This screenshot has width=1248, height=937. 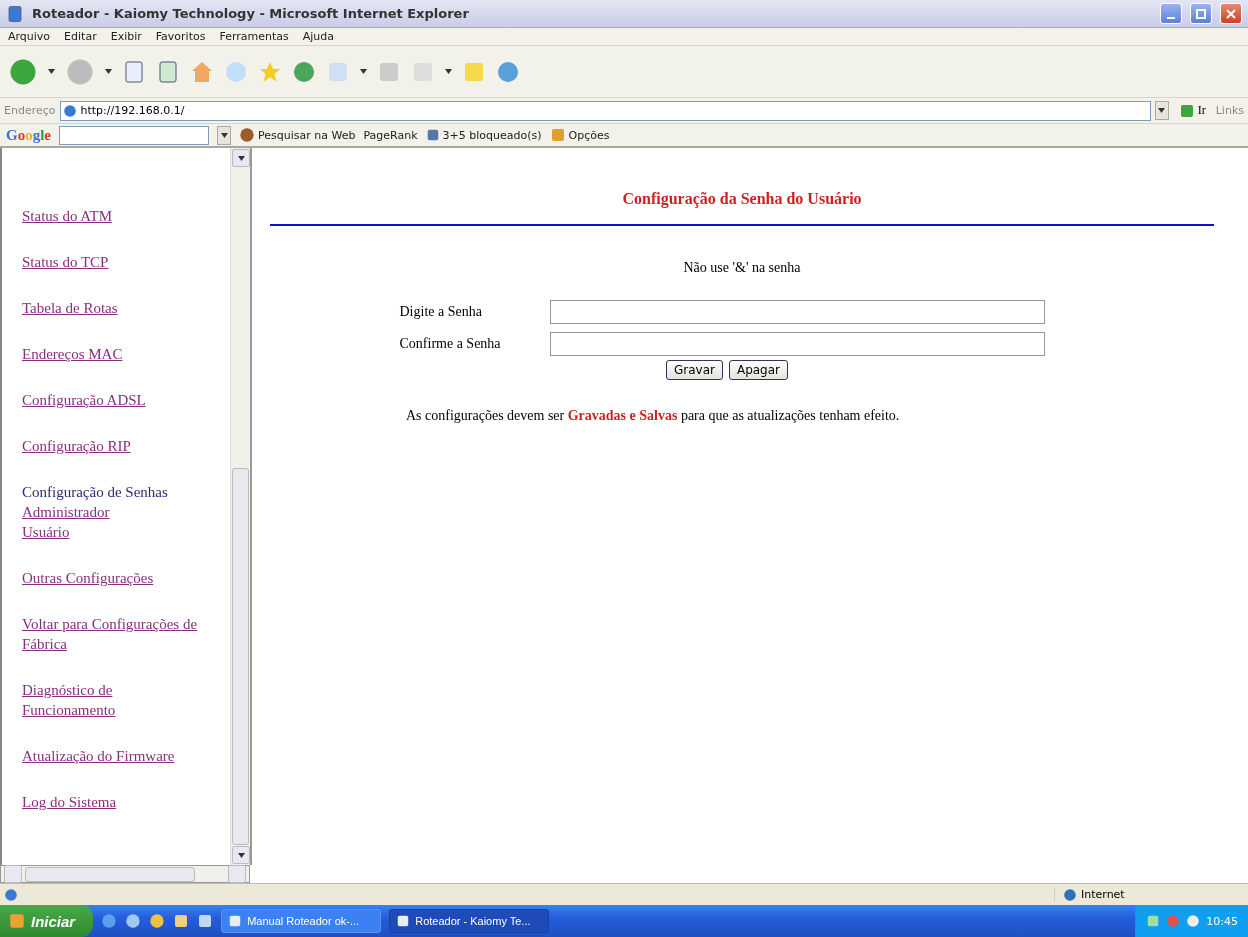 I want to click on form-button: Gravar, so click(x=694, y=370).